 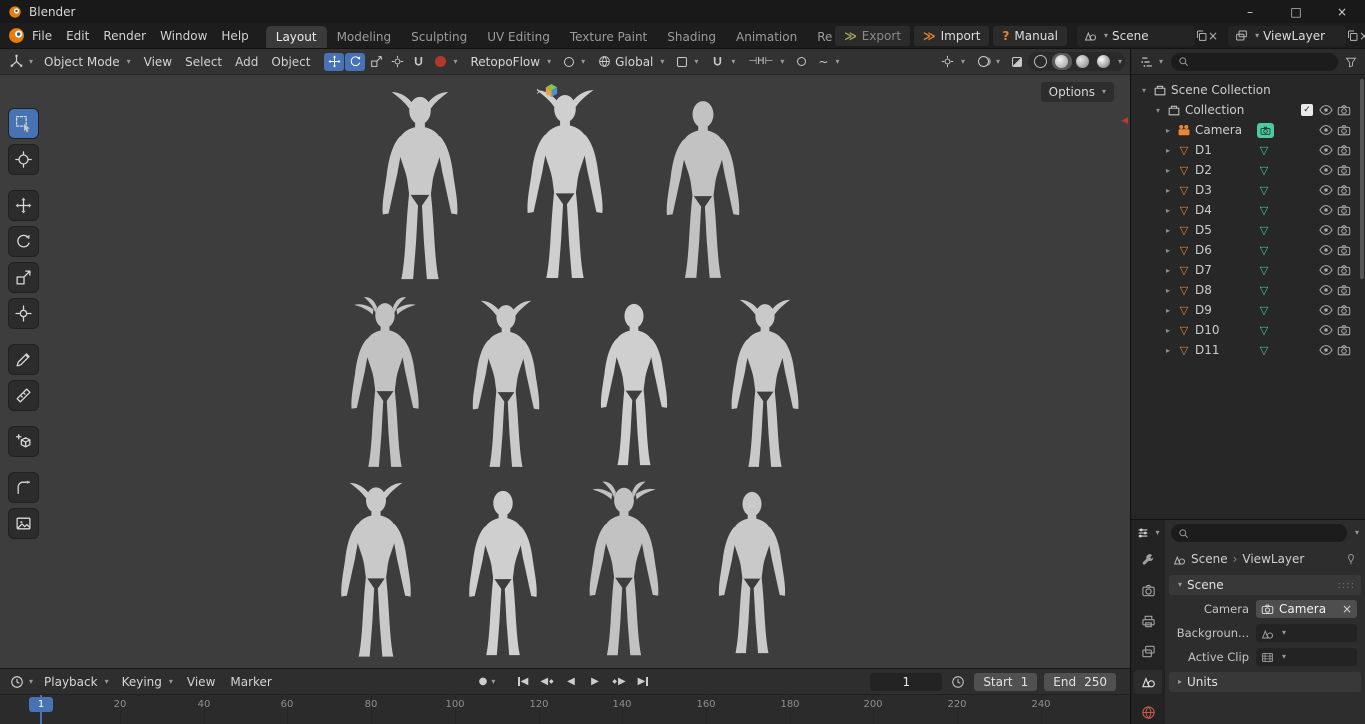 I want to click on annotate-tool, so click(x=23, y=359).